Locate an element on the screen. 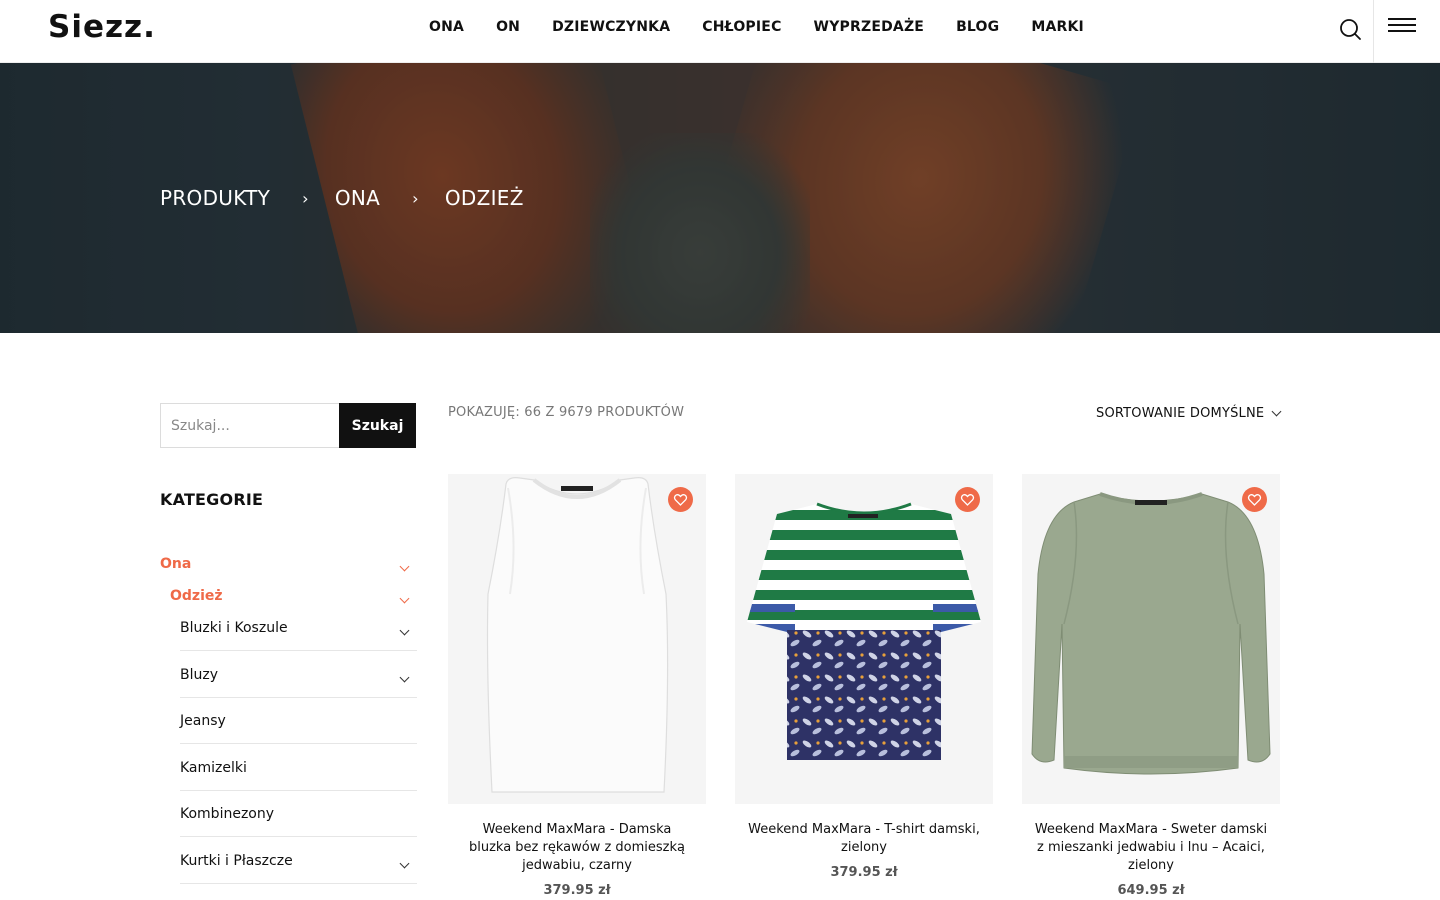 The width and height of the screenshot is (1440, 900). nav-item-dziewczynka: DZIEWCZYNKA is located at coordinates (611, 27).